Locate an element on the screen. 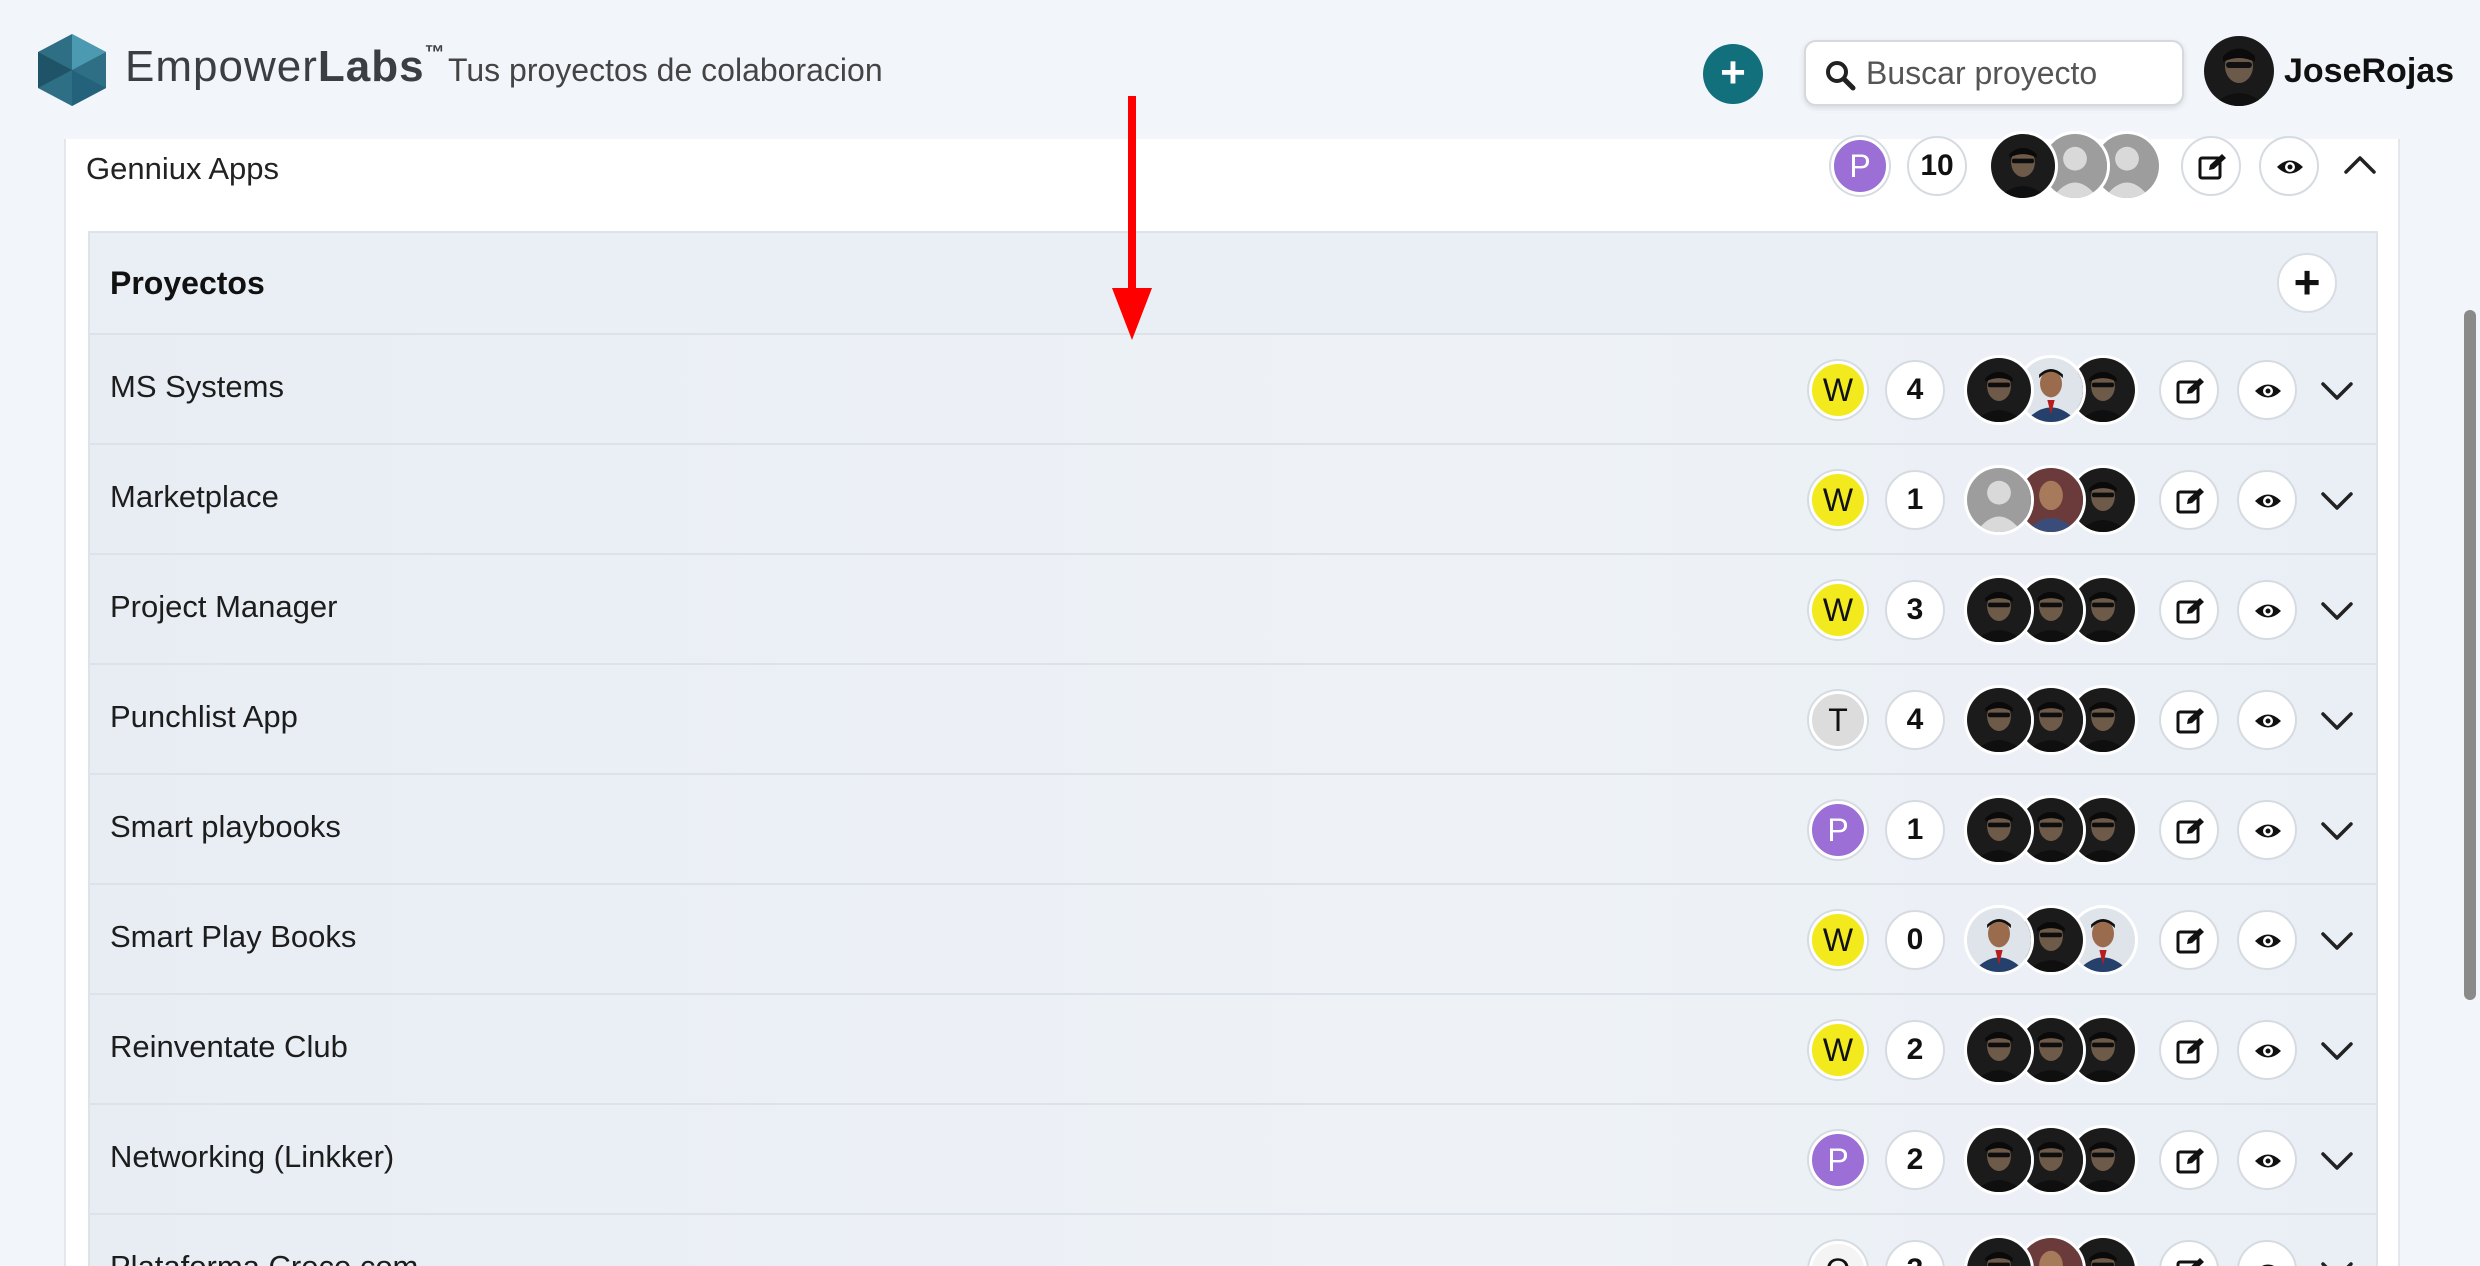 The image size is (2480, 1266). project-row: Smart Play Books W 0 is located at coordinates (1233, 938).